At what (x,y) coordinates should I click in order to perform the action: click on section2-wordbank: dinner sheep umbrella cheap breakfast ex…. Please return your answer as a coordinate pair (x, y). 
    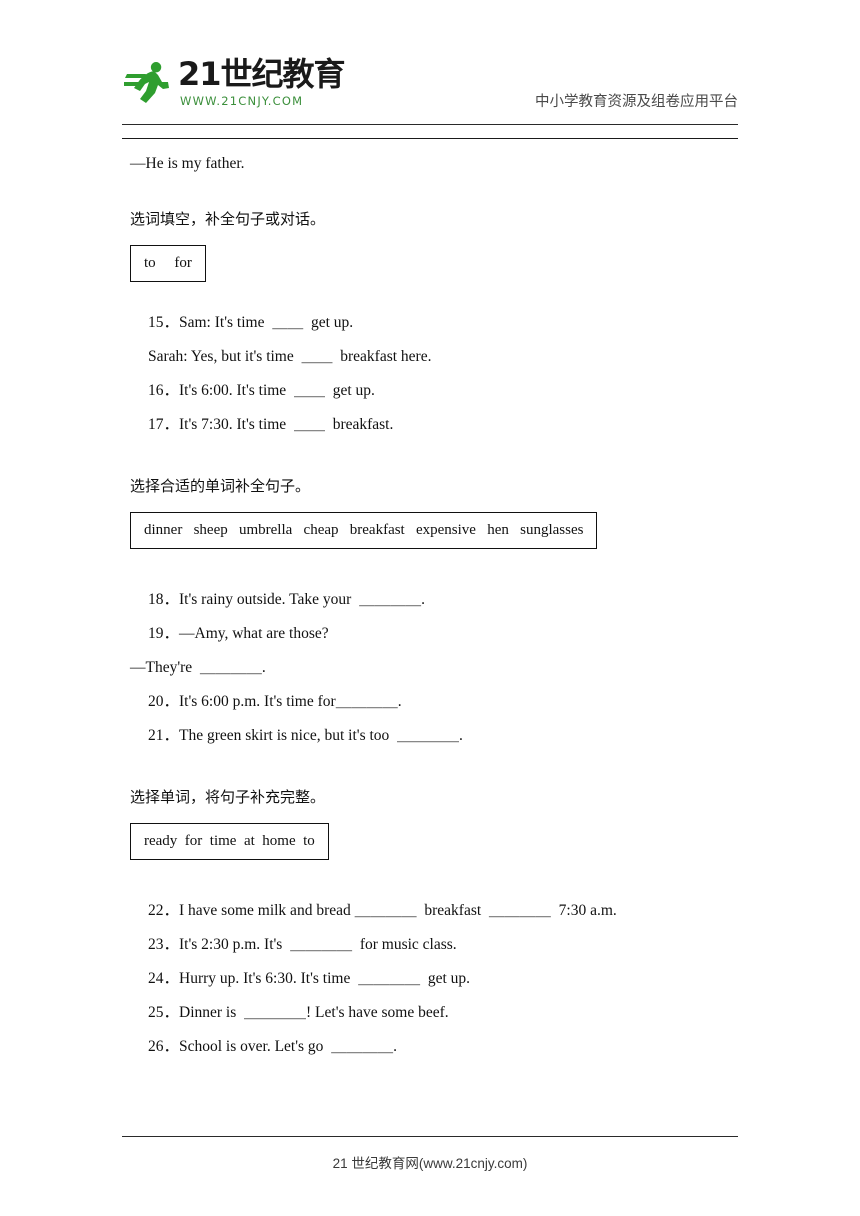
    Looking at the image, I should click on (434, 530).